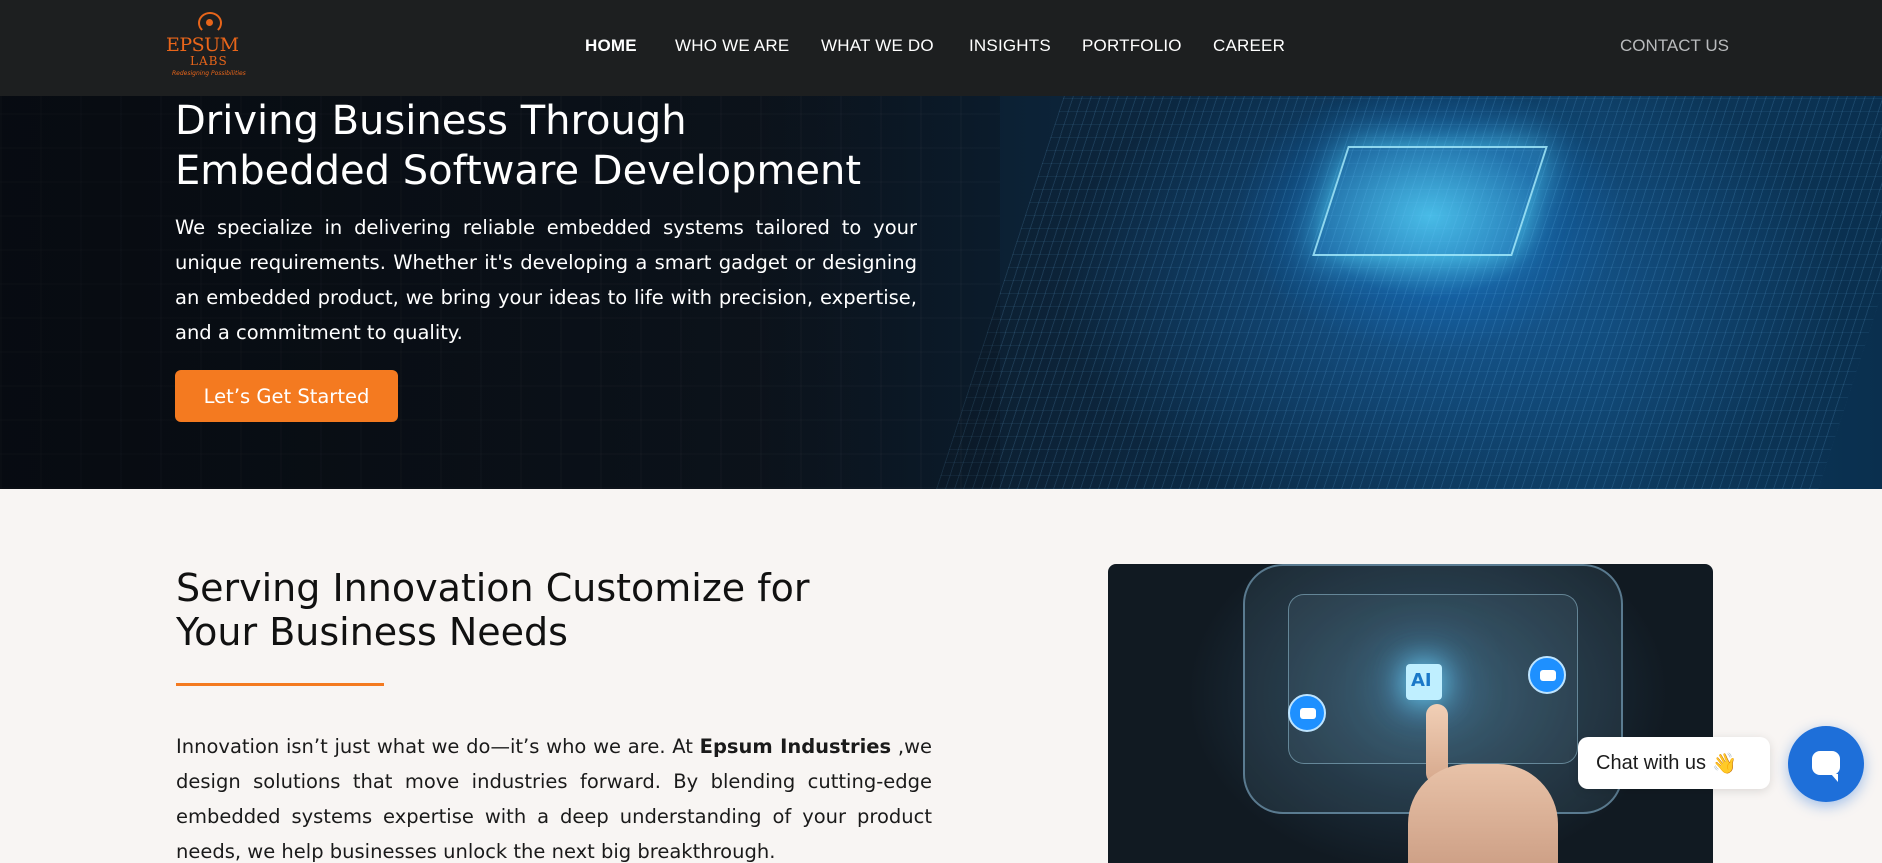  Describe the element at coordinates (1651, 762) in the screenshot. I see `chat-label: Chat with us` at that location.